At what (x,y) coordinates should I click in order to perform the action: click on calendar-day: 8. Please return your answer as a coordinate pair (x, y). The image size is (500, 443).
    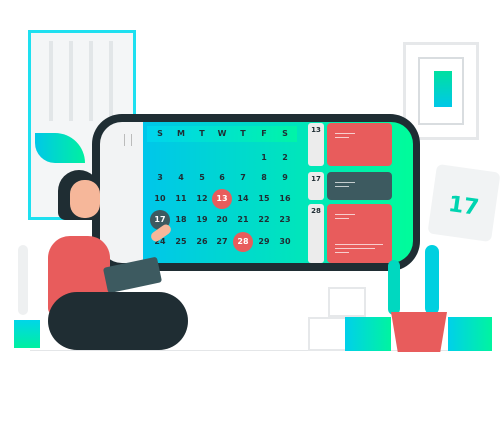
    Looking at the image, I should click on (264, 178).